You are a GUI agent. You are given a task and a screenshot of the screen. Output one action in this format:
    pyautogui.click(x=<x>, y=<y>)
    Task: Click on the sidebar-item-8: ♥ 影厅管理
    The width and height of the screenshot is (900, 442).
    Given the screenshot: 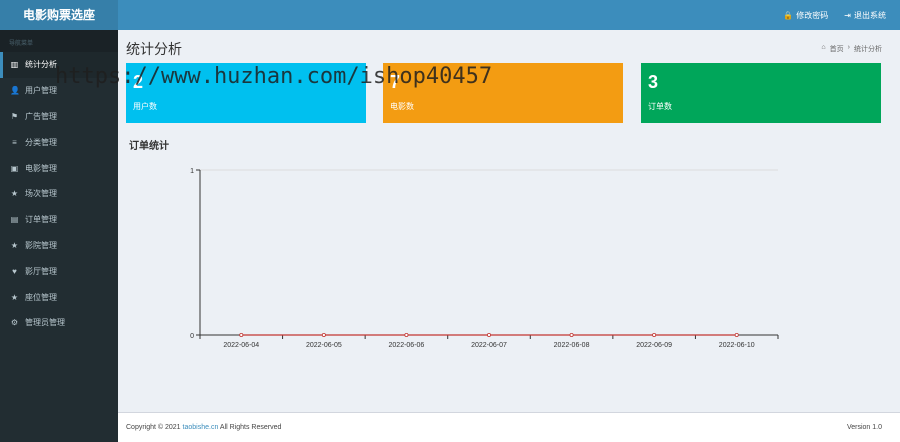 What is the action you would take?
    pyautogui.click(x=59, y=271)
    